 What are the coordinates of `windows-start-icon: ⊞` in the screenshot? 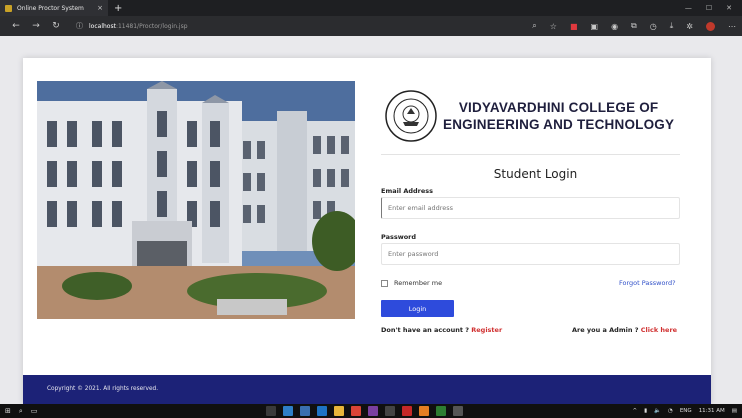 It's located at (8, 411).